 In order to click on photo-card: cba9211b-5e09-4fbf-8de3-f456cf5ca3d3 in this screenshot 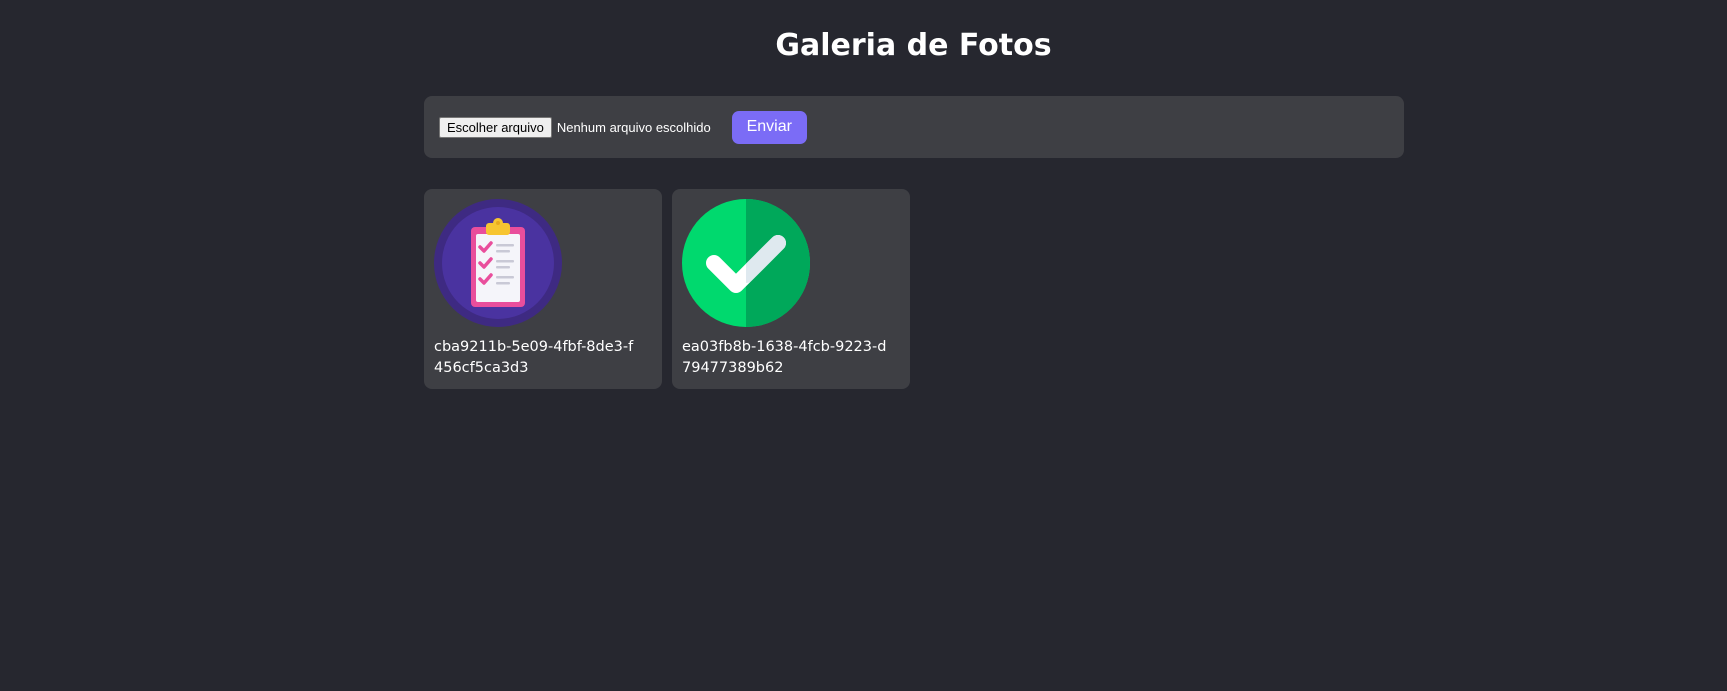, I will do `click(543, 289)`.